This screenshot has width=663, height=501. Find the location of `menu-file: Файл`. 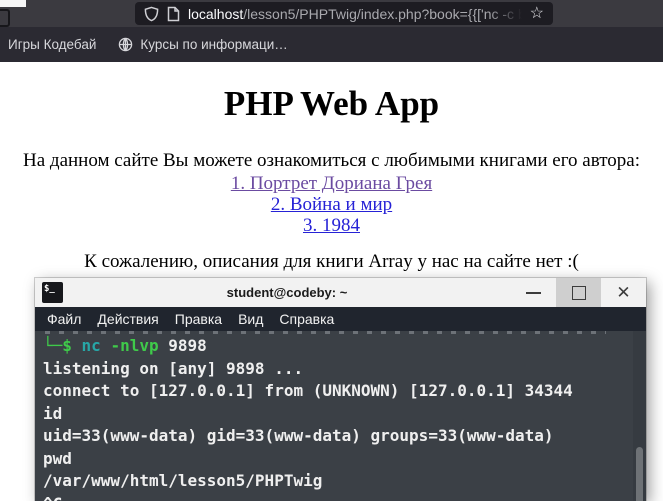

menu-file: Файл is located at coordinates (64, 319).